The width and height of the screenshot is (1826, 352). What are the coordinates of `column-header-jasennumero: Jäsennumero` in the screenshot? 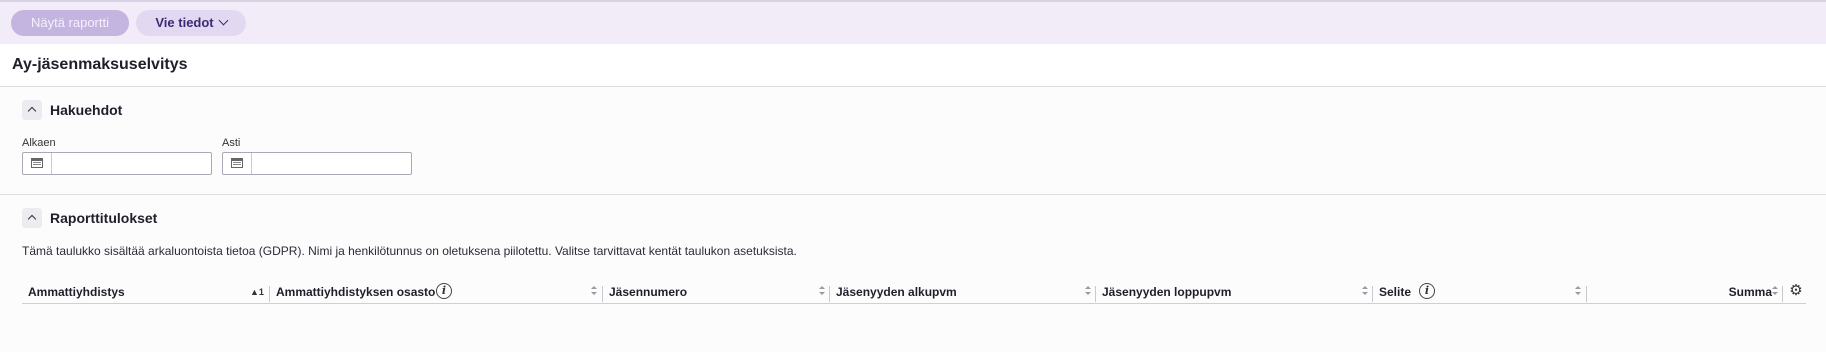 It's located at (716, 293).